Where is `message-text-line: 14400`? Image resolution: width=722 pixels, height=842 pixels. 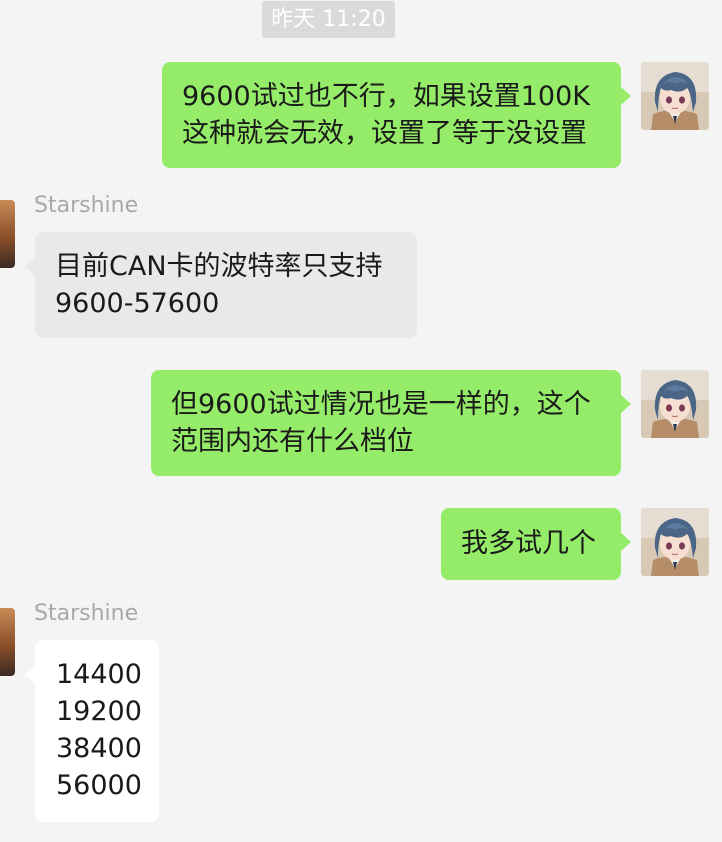
message-text-line: 14400 is located at coordinates (99, 674).